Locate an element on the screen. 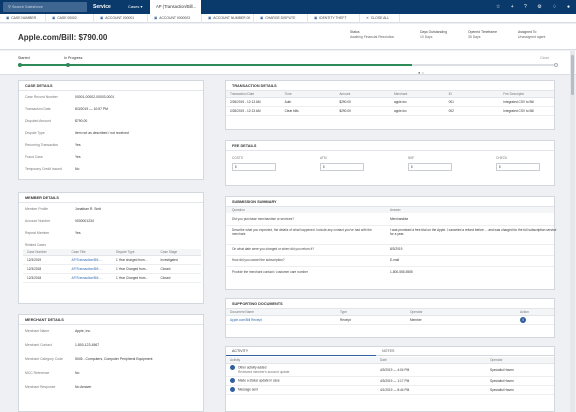  header-stat-days: Days Outstanding 10 Days is located at coordinates (433, 34).